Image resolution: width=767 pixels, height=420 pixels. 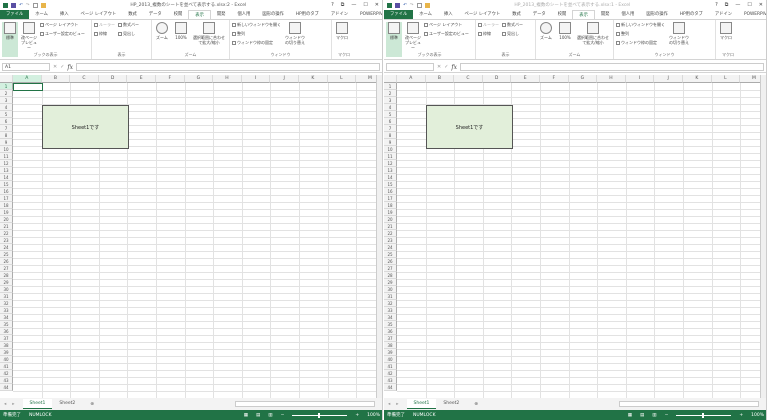 I want to click on column-header: L, so click(x=726, y=79).